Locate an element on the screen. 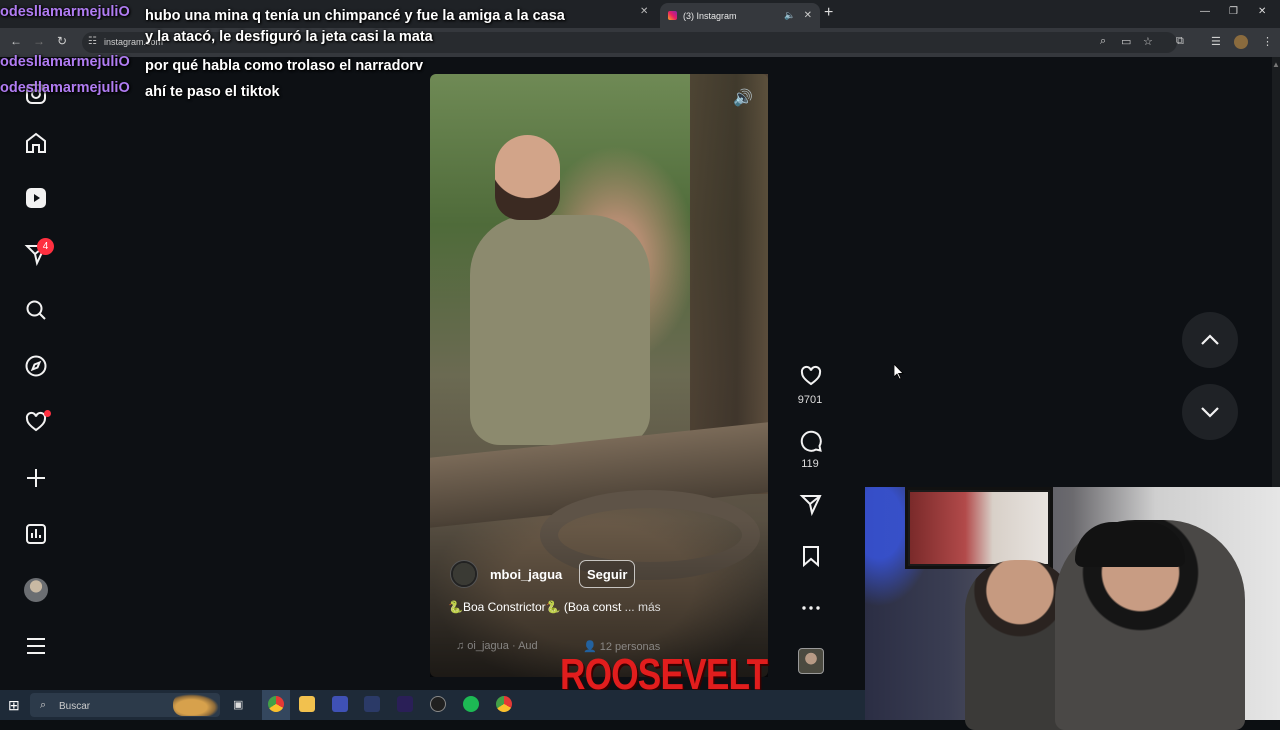 The image size is (1280, 730). profile-icon is located at coordinates (1241, 42).